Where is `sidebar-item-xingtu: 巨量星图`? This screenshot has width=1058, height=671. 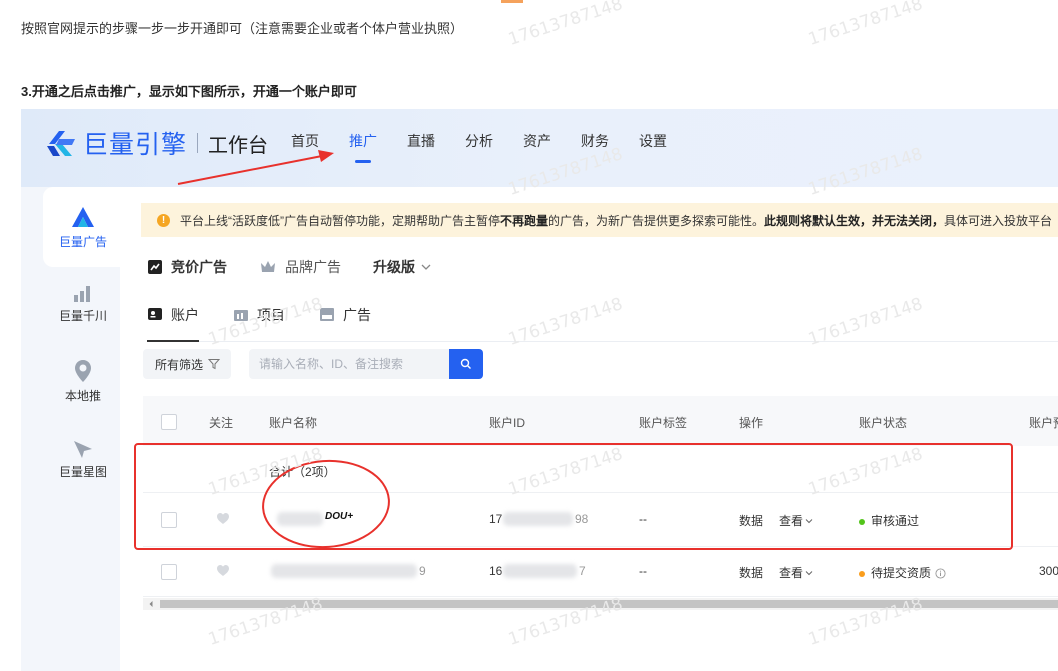 sidebar-item-xingtu: 巨量星图 is located at coordinates (83, 459).